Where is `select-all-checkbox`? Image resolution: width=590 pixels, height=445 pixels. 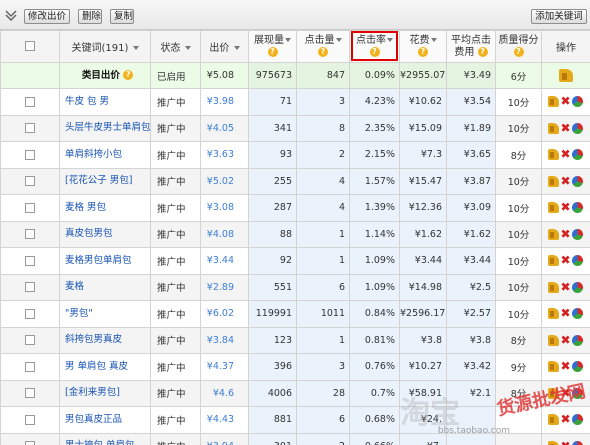 select-all-checkbox is located at coordinates (30, 46).